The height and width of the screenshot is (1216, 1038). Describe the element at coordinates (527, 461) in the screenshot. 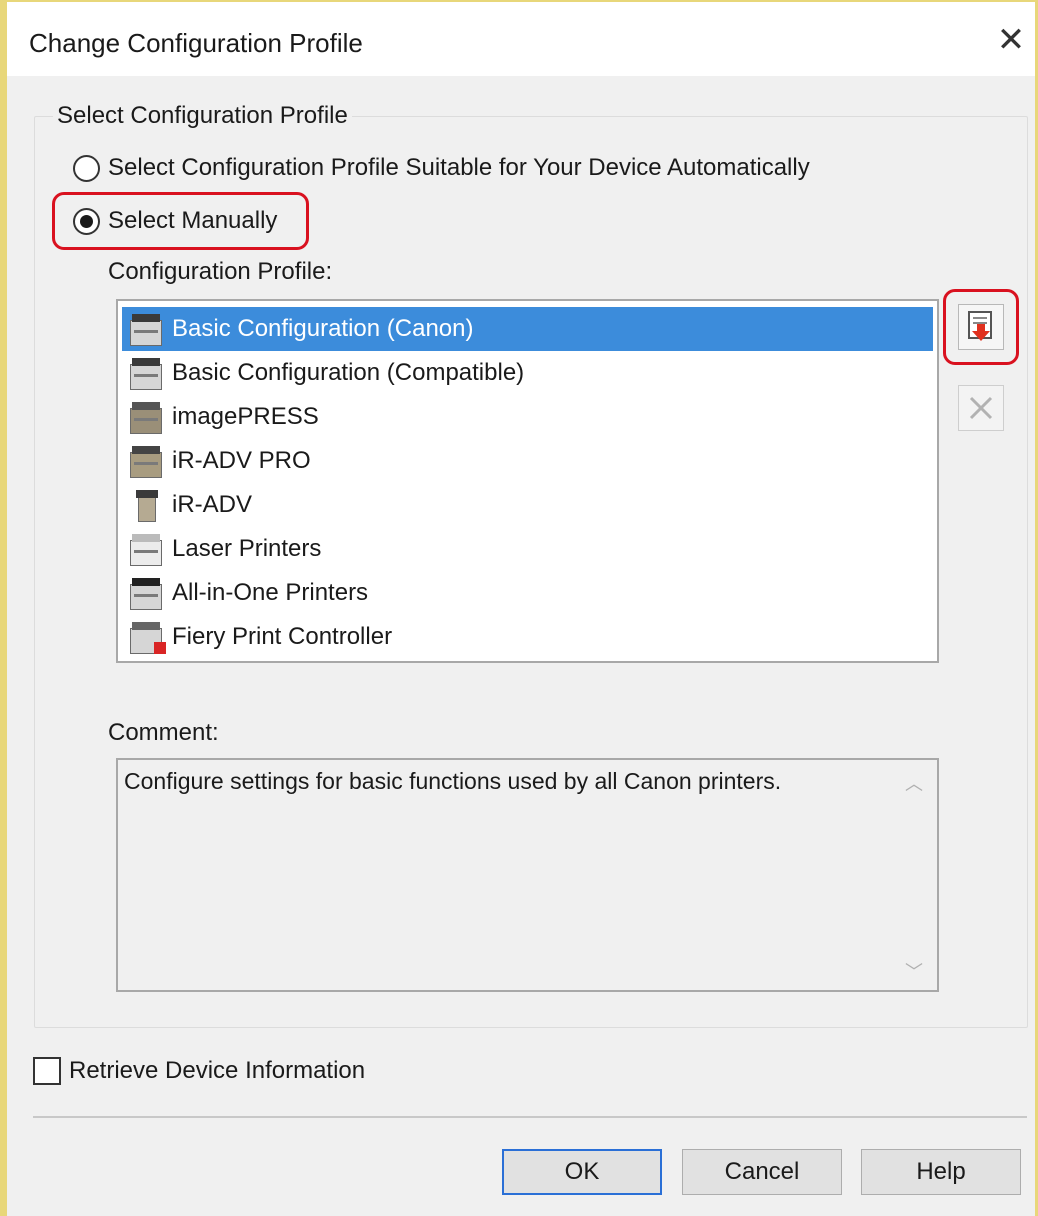

I see `list-item: iR-ADV PRO` at that location.